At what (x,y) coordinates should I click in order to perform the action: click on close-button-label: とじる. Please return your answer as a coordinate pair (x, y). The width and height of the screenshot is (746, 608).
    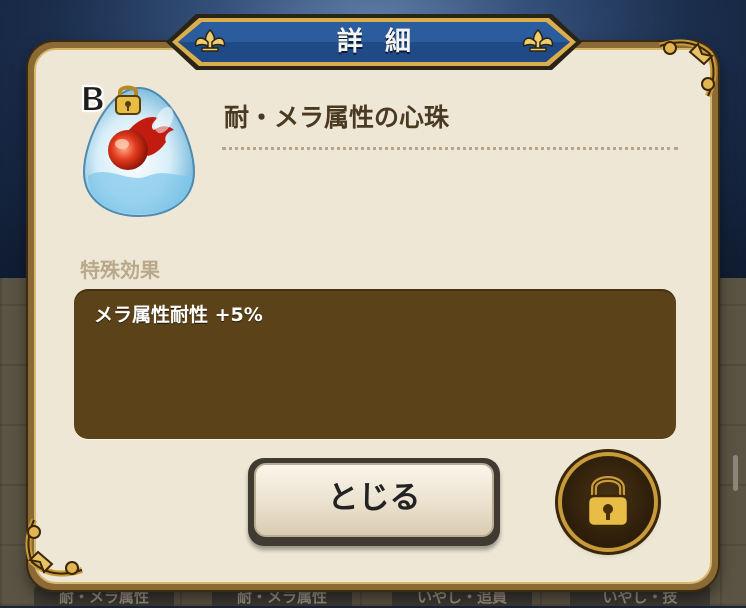
    Looking at the image, I should click on (374, 498).